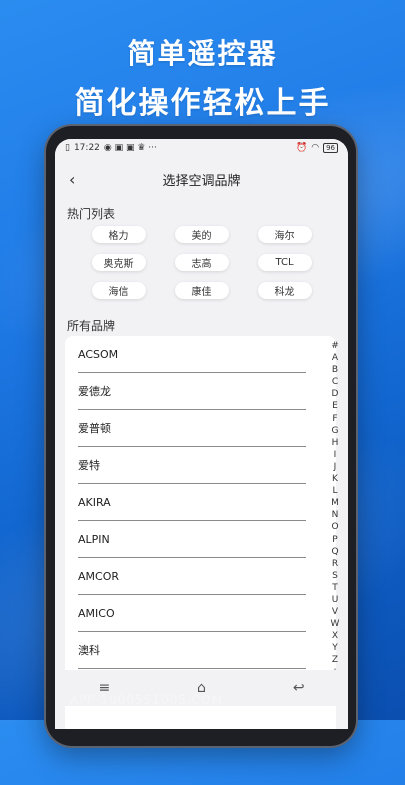 The width and height of the screenshot is (405, 785). What do you see at coordinates (335, 358) in the screenshot?
I see `index-letter: A` at bounding box center [335, 358].